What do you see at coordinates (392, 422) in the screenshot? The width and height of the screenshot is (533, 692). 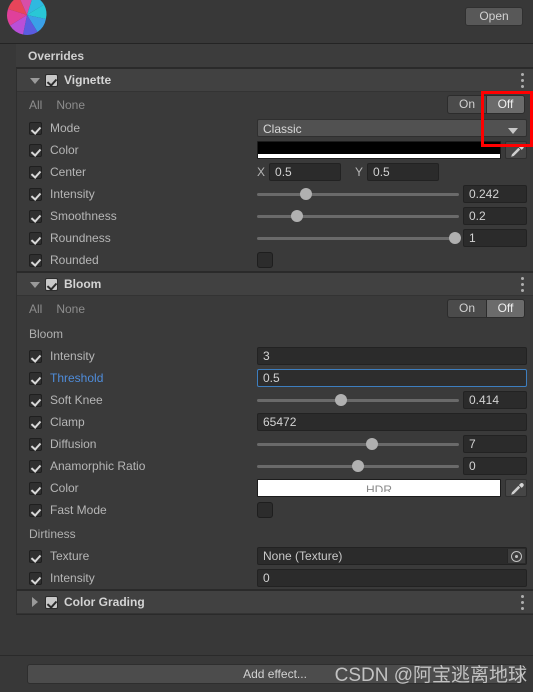 I see `clamp-input: 65472` at bounding box center [392, 422].